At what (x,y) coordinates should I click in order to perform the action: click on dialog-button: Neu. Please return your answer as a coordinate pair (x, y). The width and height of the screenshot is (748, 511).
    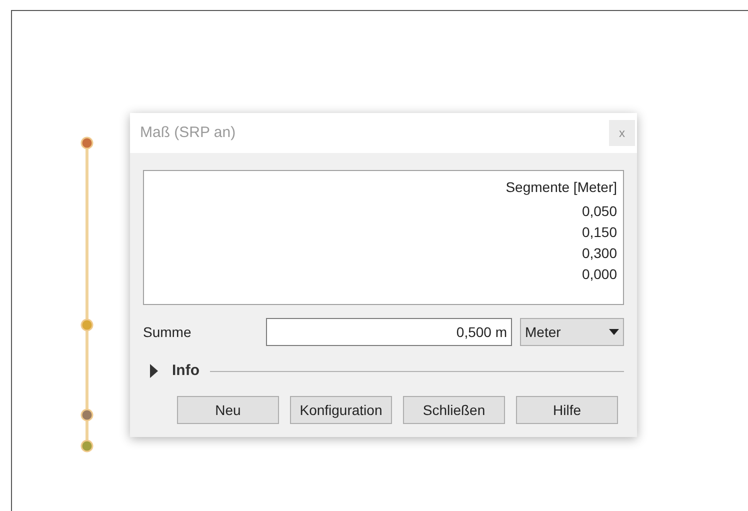
    Looking at the image, I should click on (228, 410).